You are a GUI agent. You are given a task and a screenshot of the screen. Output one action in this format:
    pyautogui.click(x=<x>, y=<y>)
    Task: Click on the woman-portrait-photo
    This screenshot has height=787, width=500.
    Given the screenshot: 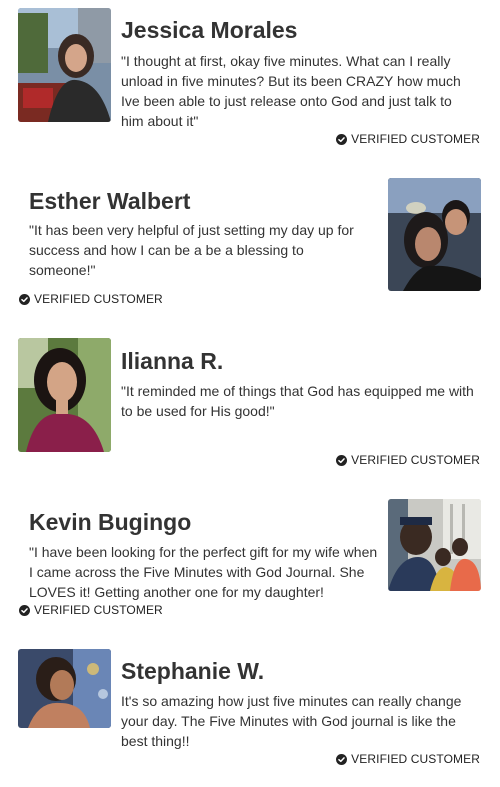 What is the action you would take?
    pyautogui.click(x=64, y=65)
    